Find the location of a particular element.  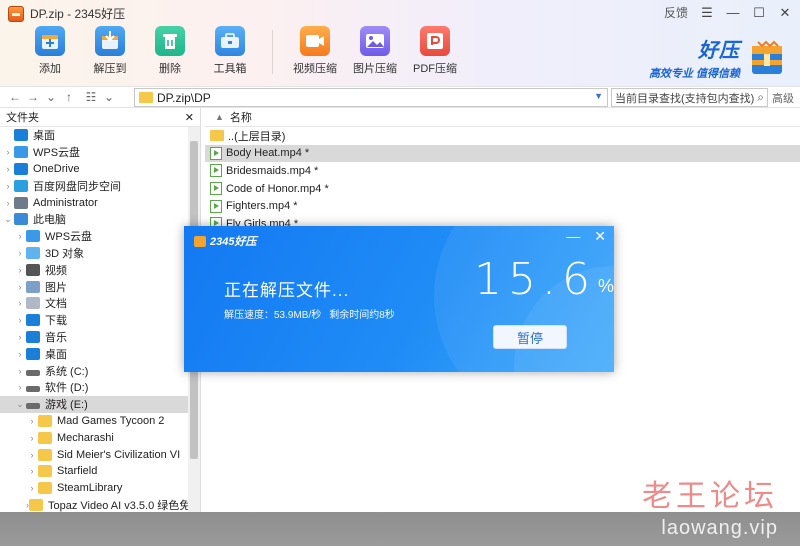

tree-item: › Mecharashi is located at coordinates (94, 437).